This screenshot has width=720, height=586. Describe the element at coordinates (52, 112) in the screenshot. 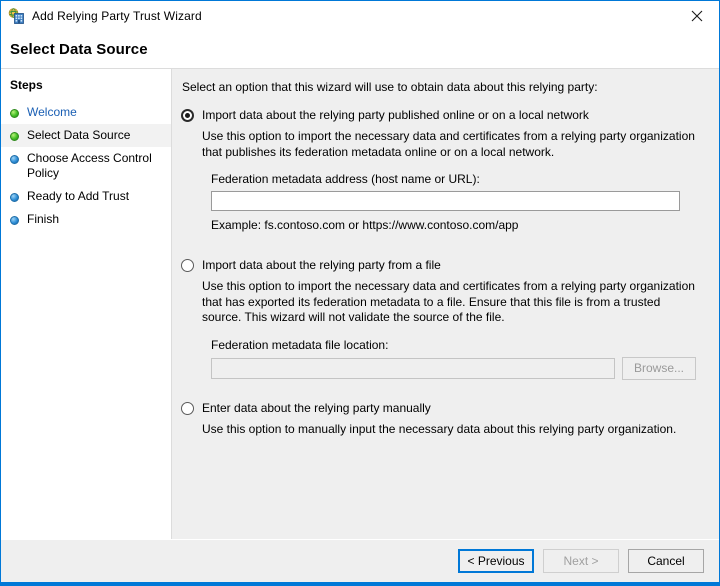

I see `sidebar-item-label: Welcome` at that location.